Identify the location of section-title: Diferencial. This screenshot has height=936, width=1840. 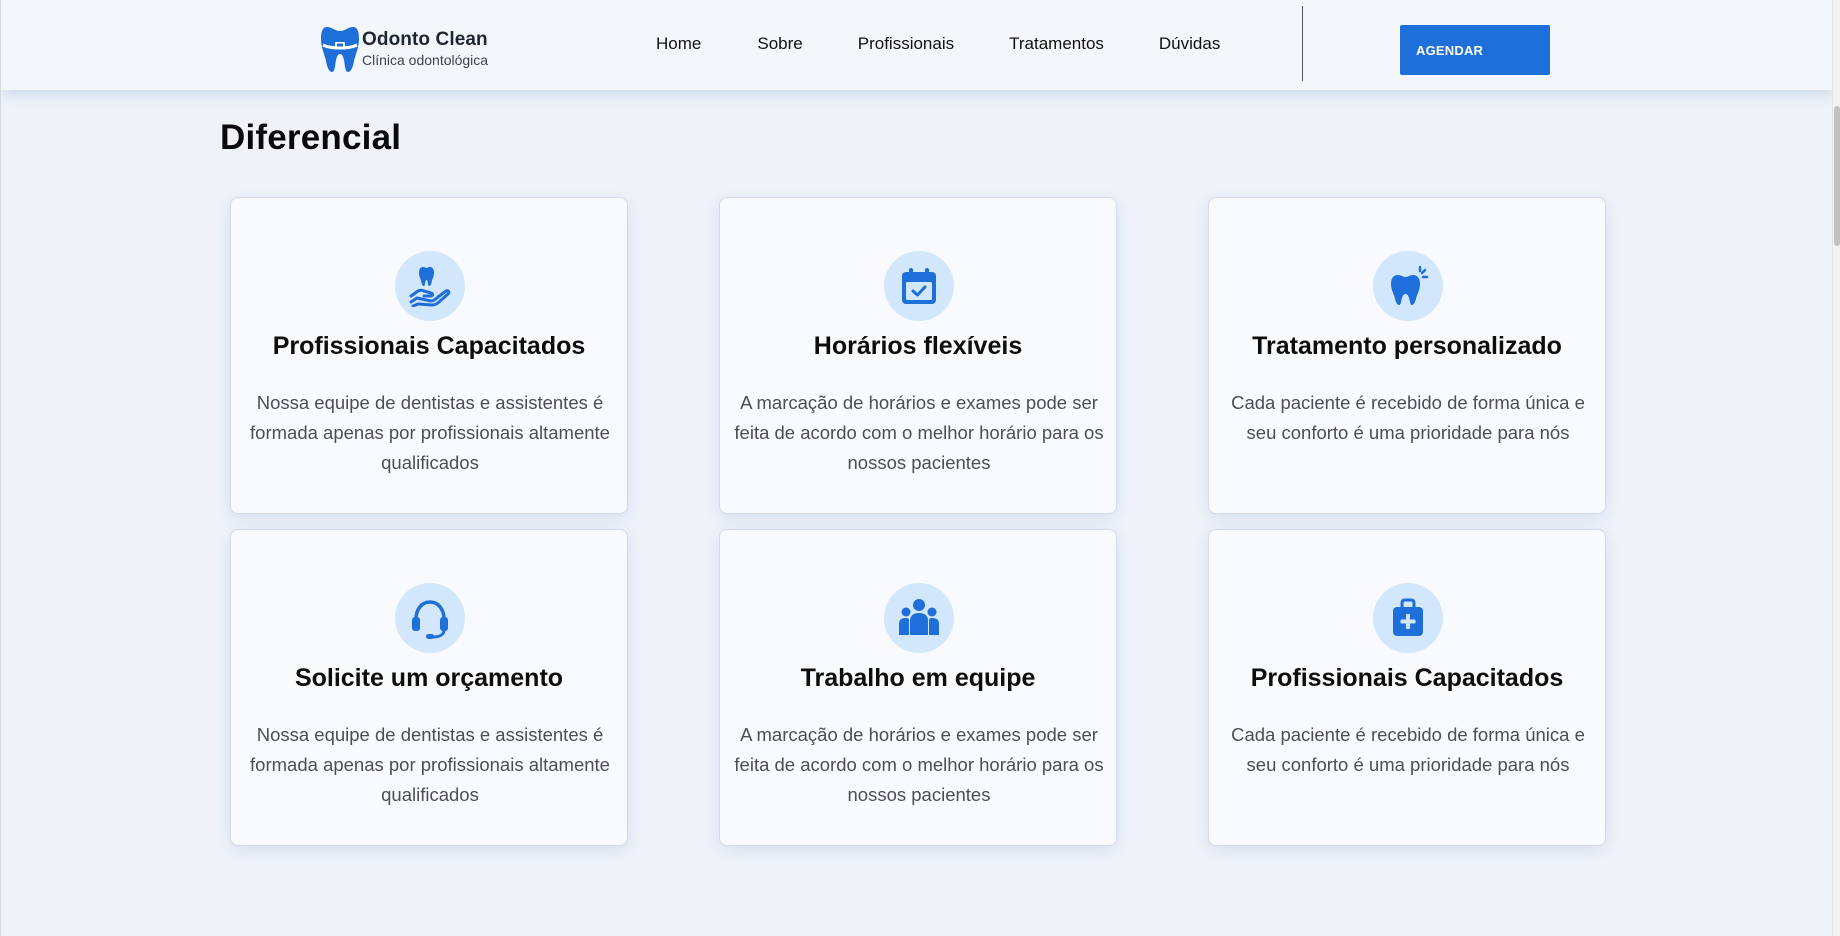
(311, 137).